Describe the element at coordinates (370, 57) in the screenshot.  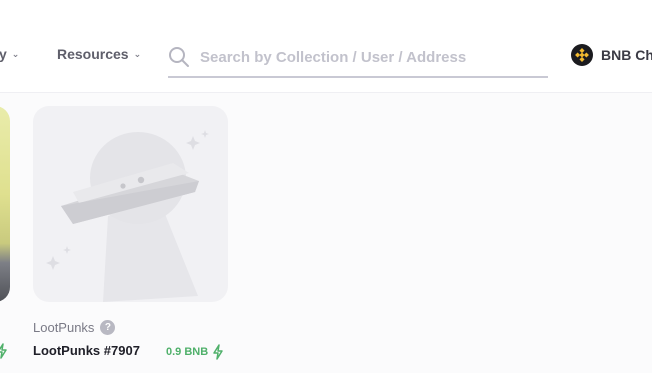
I see `search-input` at that location.